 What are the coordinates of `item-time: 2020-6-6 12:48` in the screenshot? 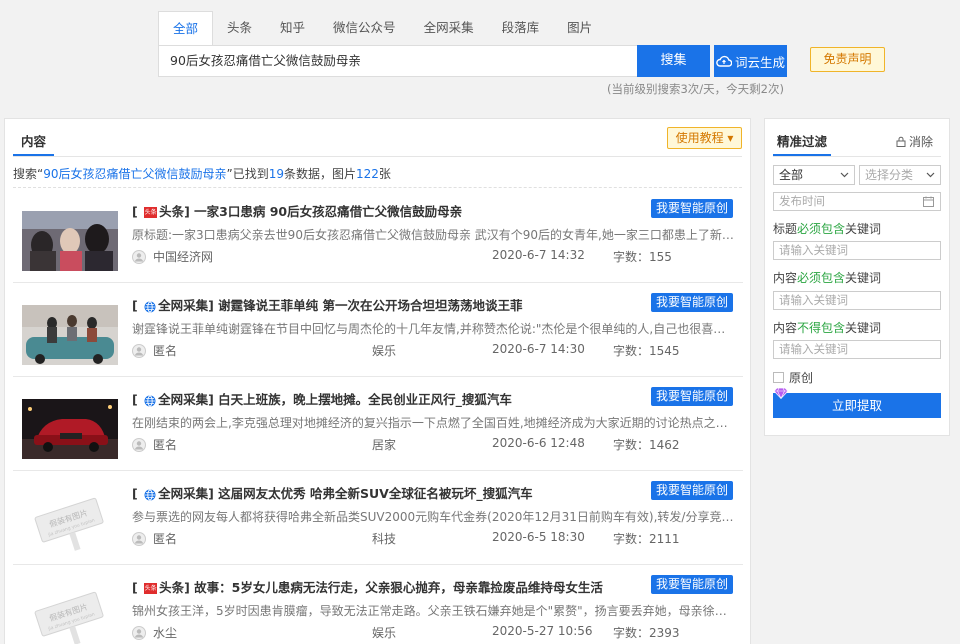 It's located at (538, 443).